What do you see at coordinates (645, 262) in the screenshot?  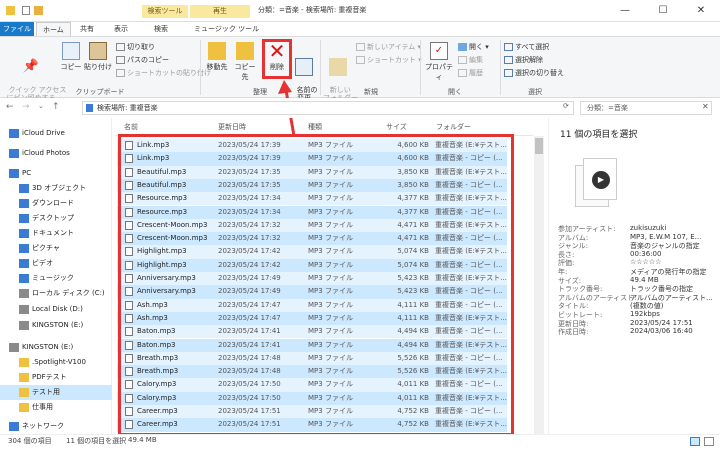 I see `property-value: ☆☆☆☆☆` at bounding box center [645, 262].